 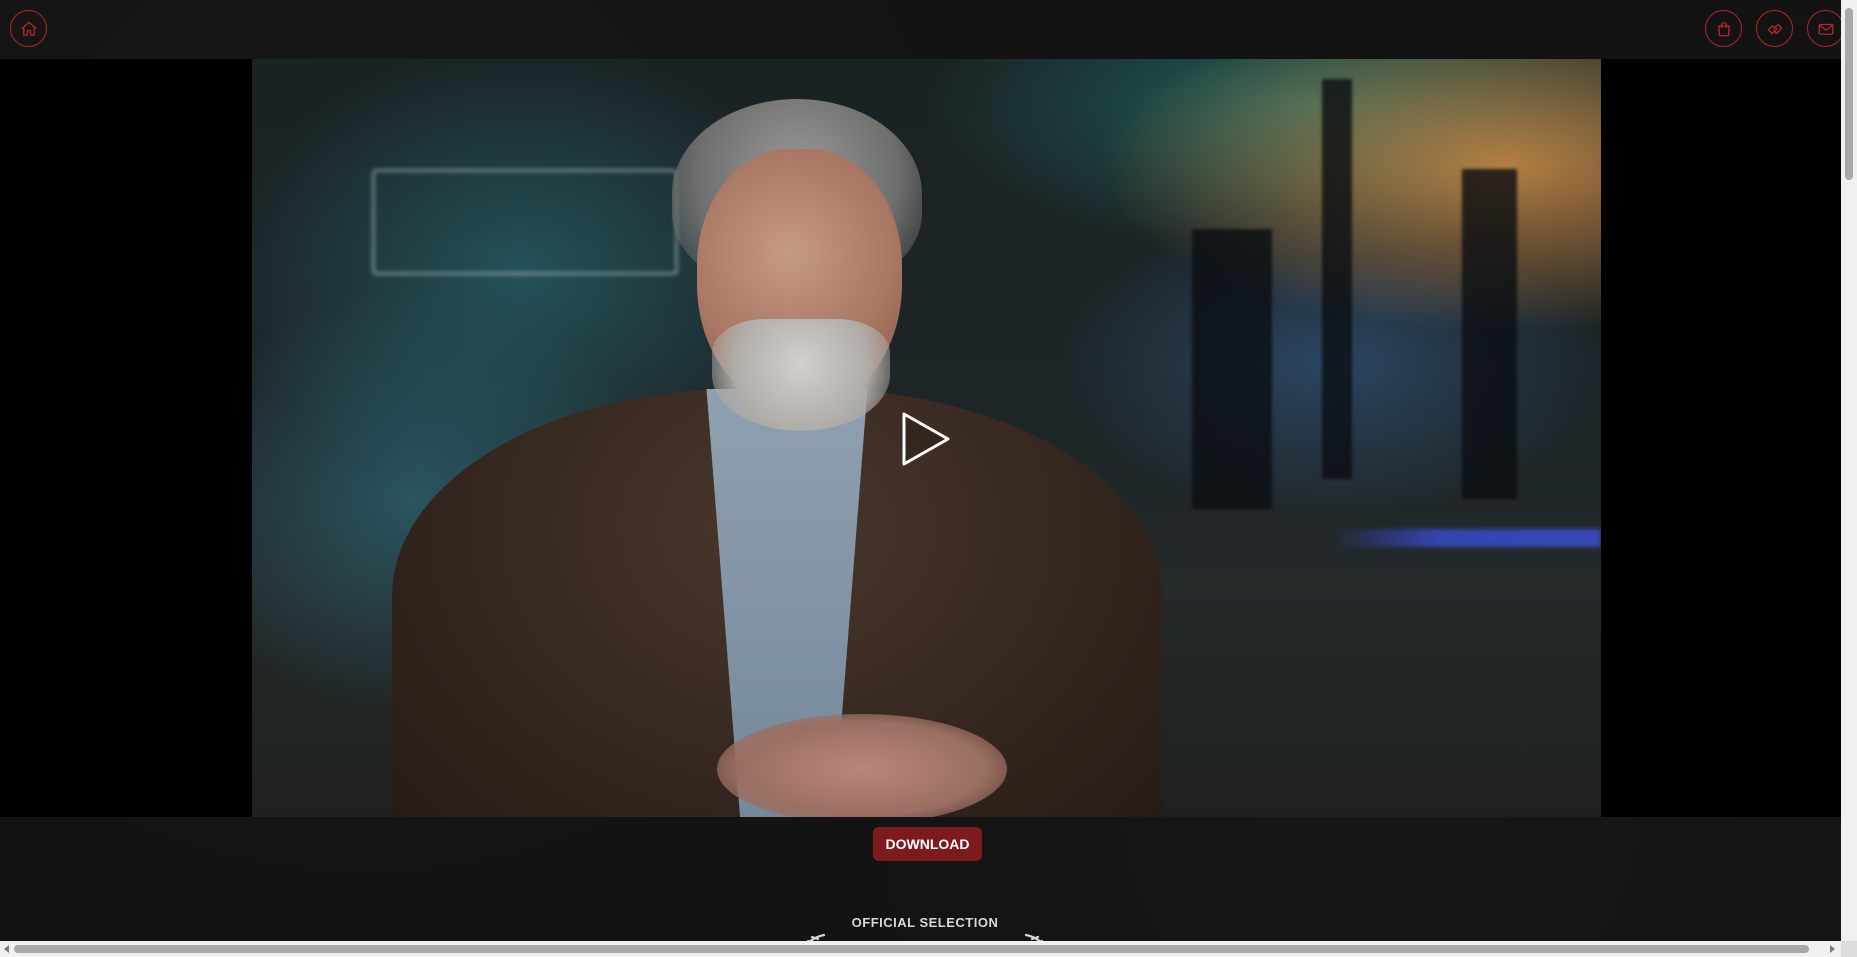 I want to click on home-button, so click(x=28, y=28).